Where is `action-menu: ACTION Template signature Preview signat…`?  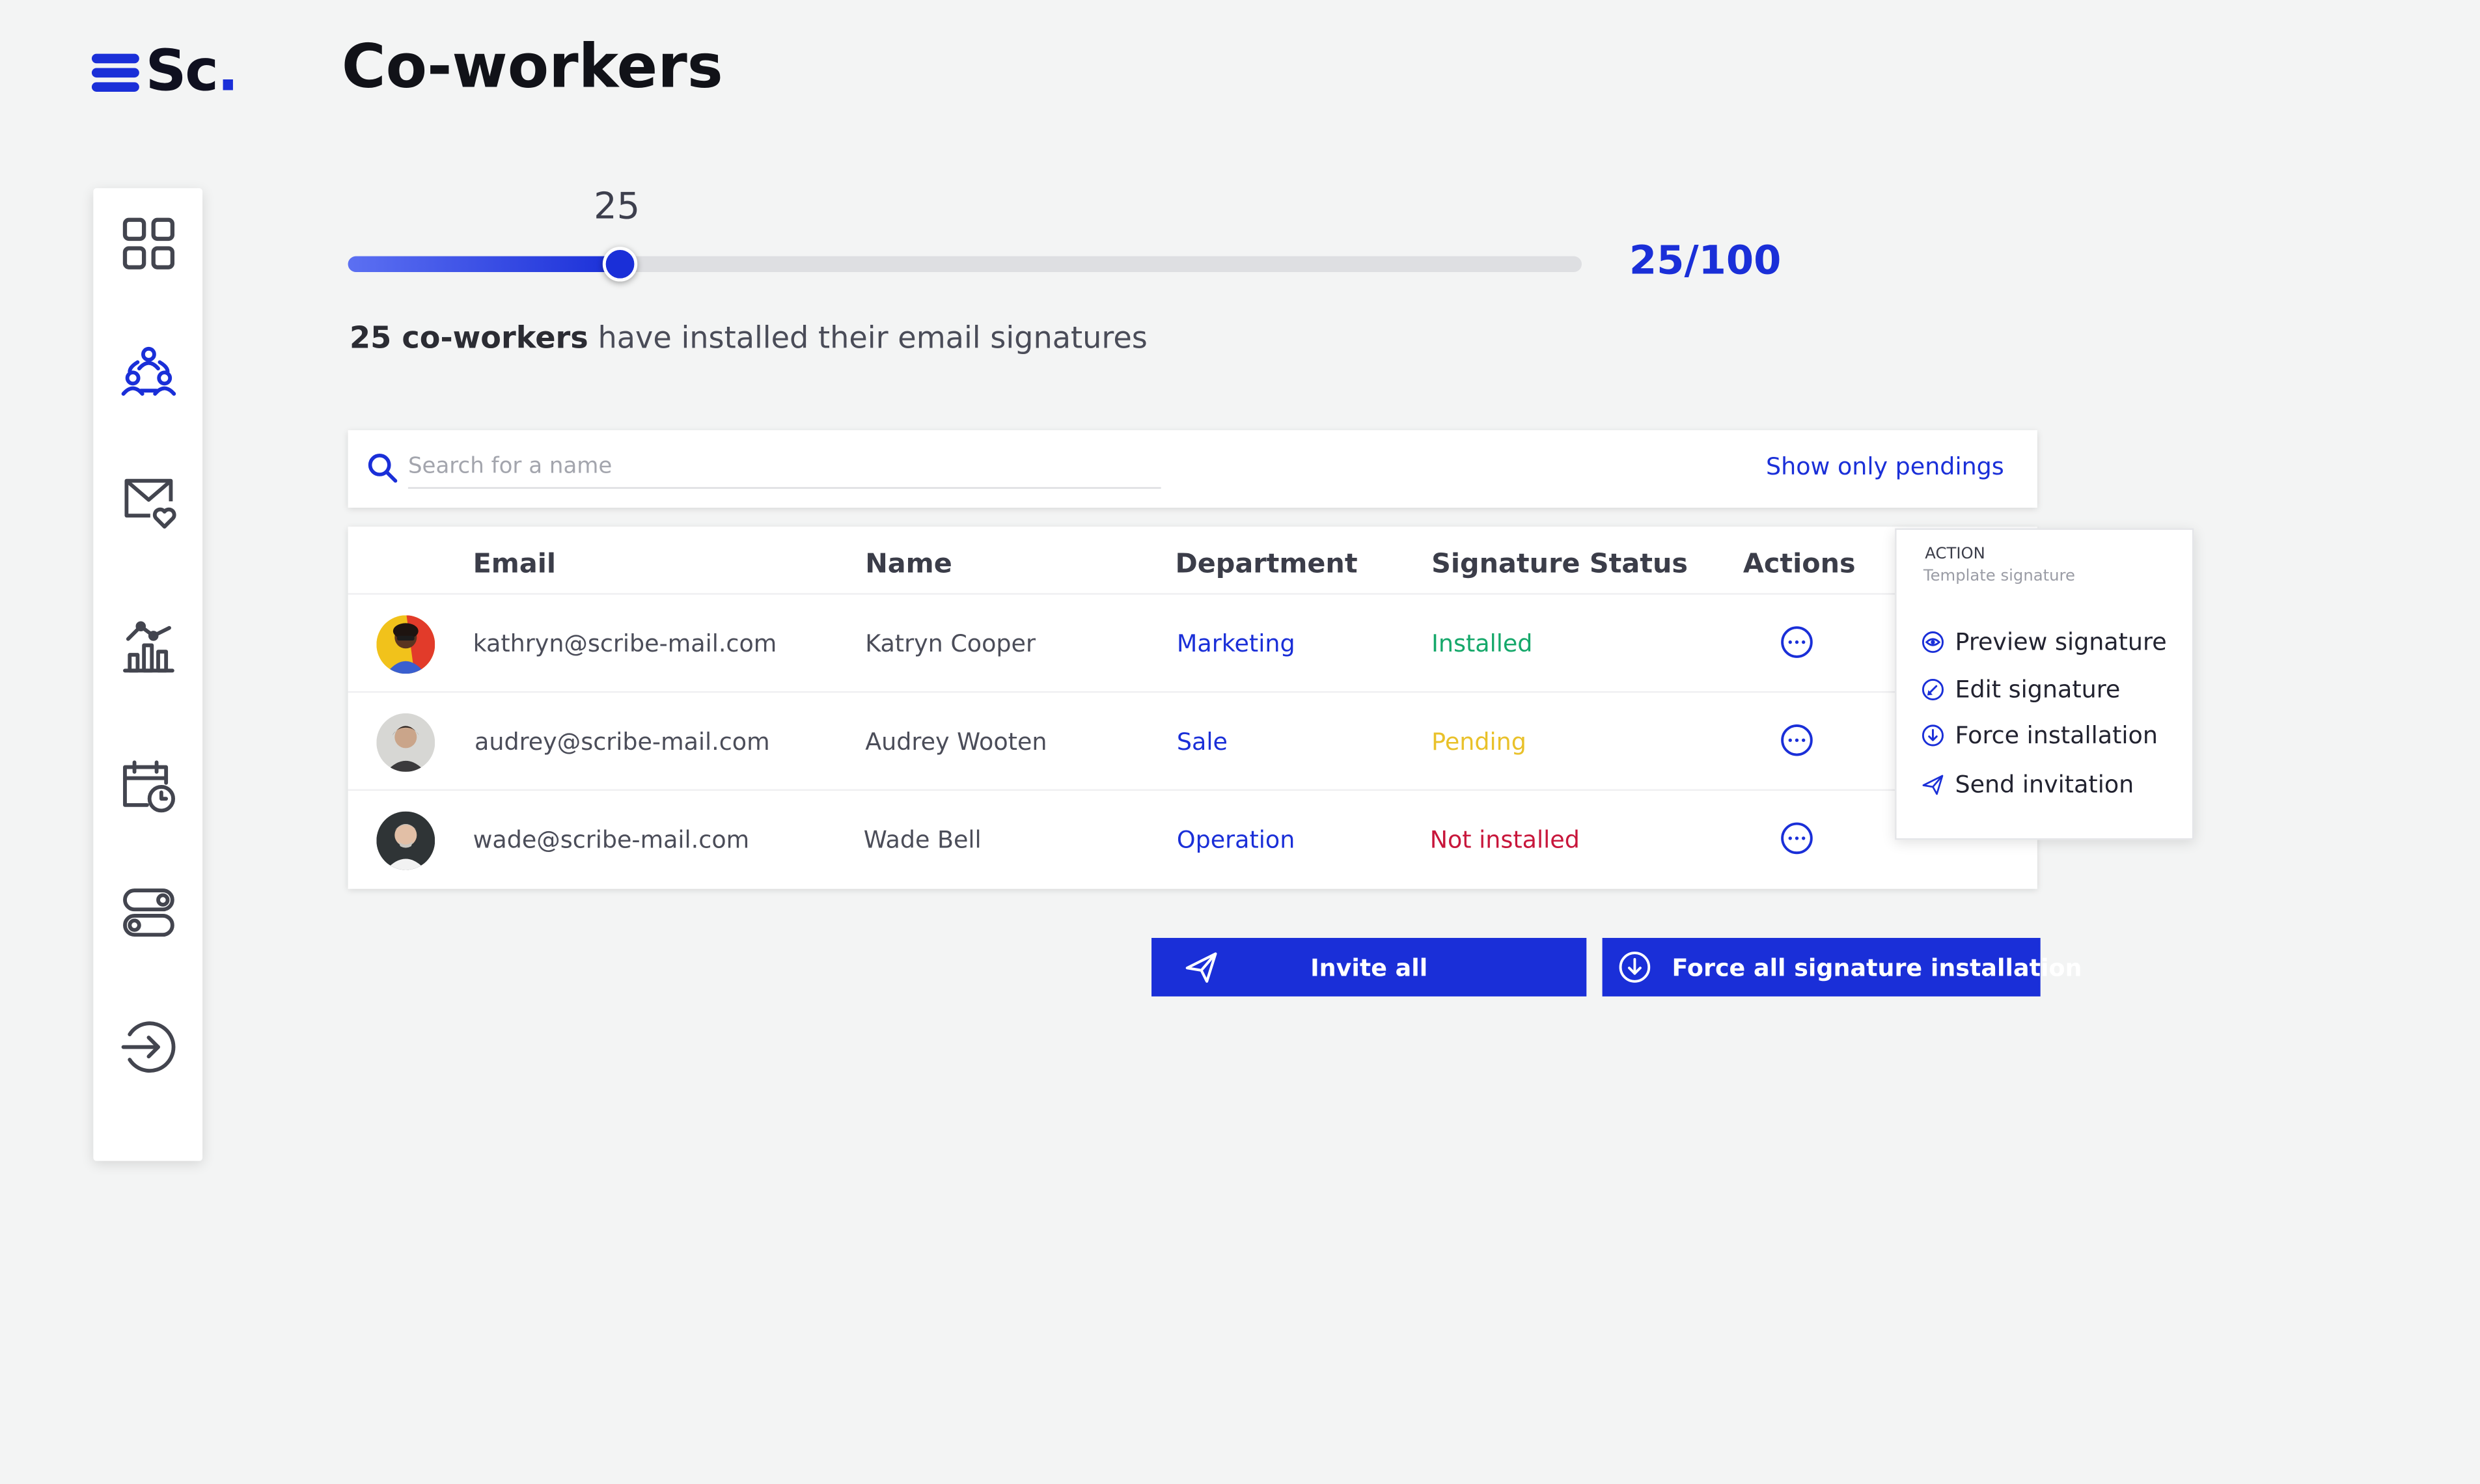 action-menu: ACTION Template signature Preview signat… is located at coordinates (2045, 684).